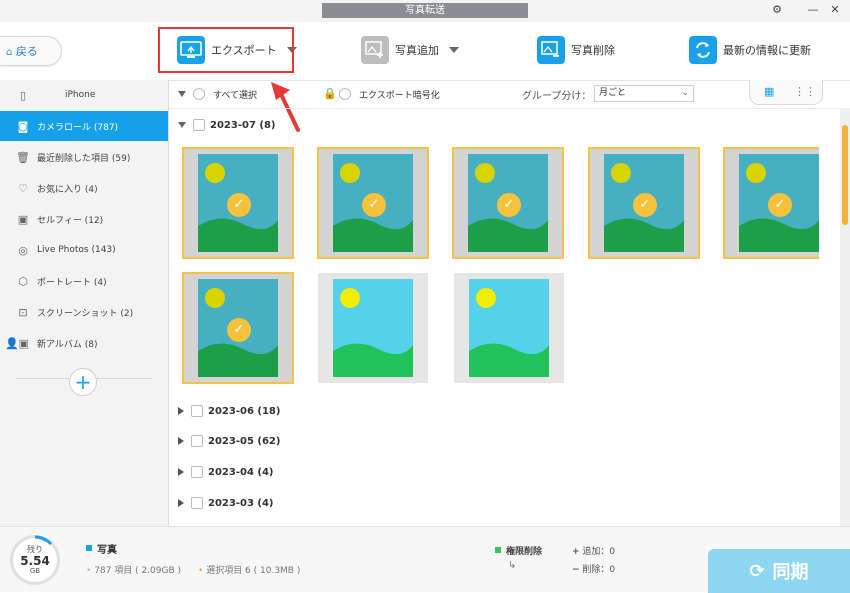 Image resolution: width=850 pixels, height=593 pixels. I want to click on minimize-button: —, so click(813, 10).